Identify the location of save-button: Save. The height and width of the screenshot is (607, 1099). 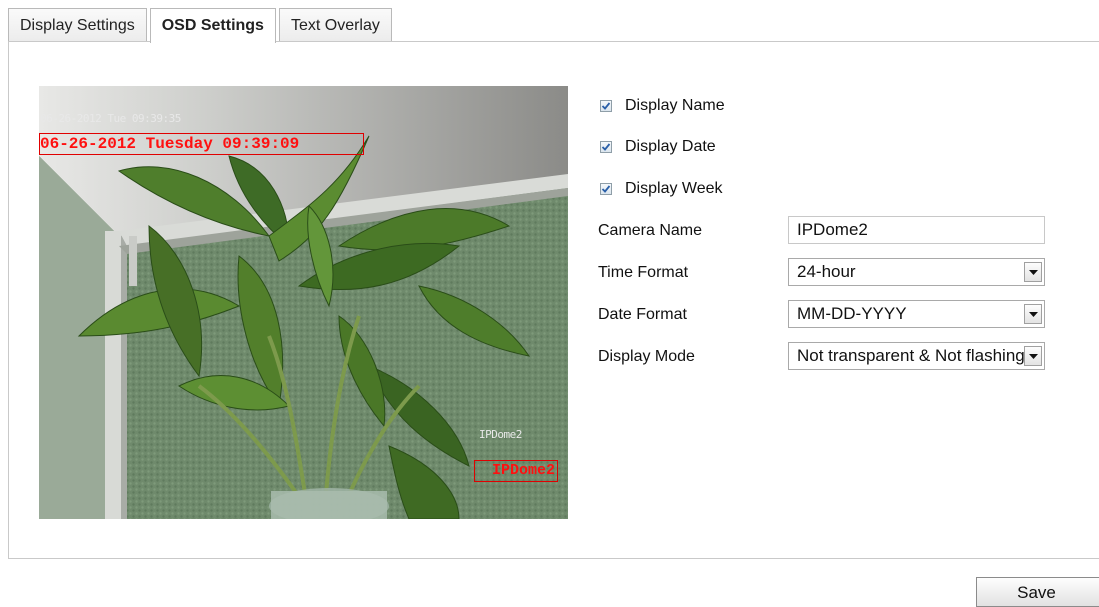
(1037, 592).